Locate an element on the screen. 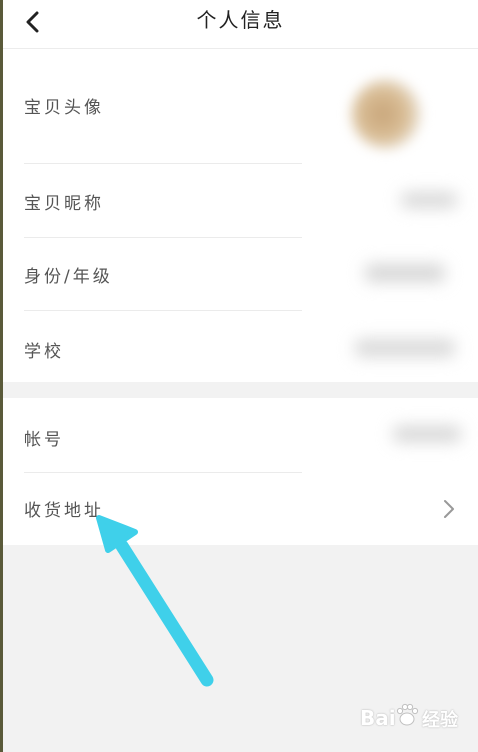 The width and height of the screenshot is (478, 752). school-row: 学校 is located at coordinates (240, 346).